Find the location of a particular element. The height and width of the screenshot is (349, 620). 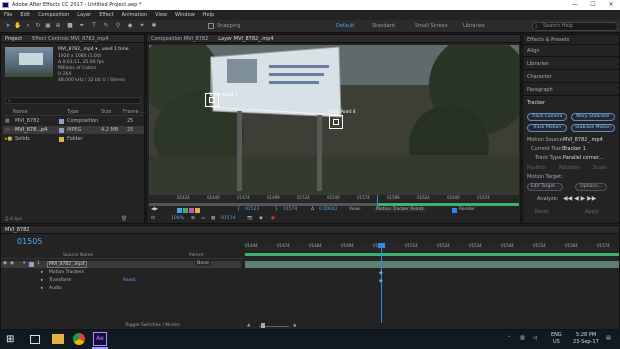

col-name: Name is located at coordinates (20, 112).